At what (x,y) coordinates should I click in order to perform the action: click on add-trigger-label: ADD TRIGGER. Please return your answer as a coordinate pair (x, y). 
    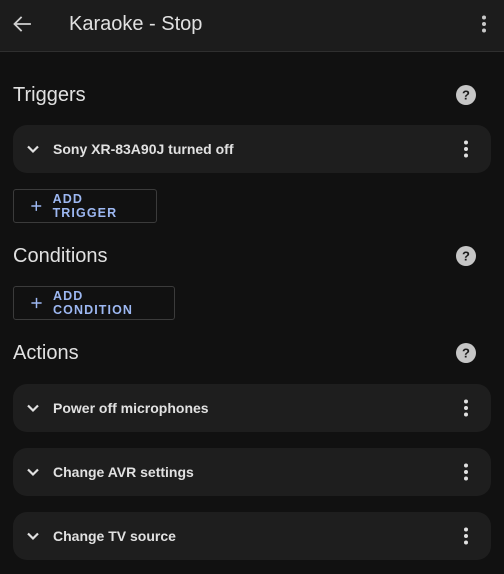
    Looking at the image, I should click on (85, 206).